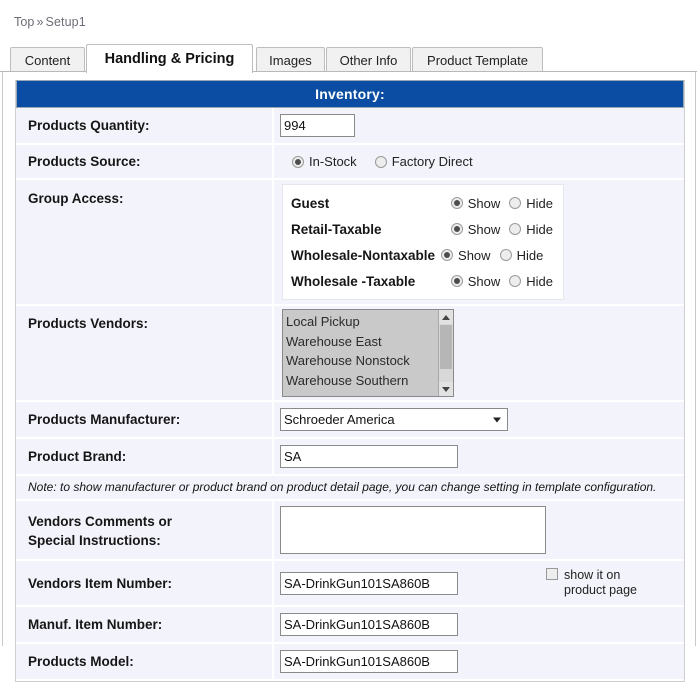  Describe the element at coordinates (456, 203) in the screenshot. I see `guest-show-radio-icon` at that location.